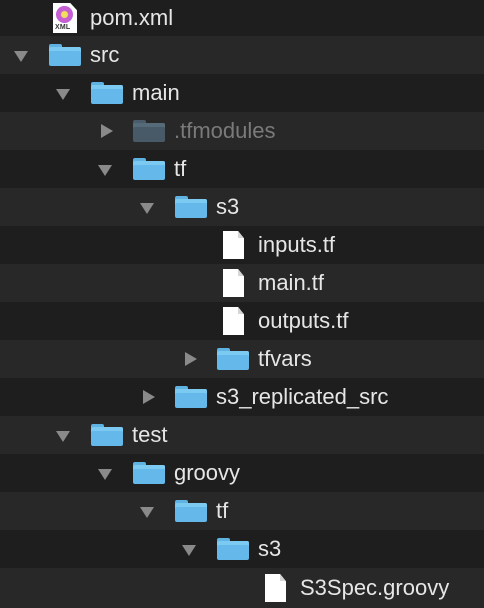  What do you see at coordinates (242, 55) in the screenshot?
I see `tree-row-src: src` at bounding box center [242, 55].